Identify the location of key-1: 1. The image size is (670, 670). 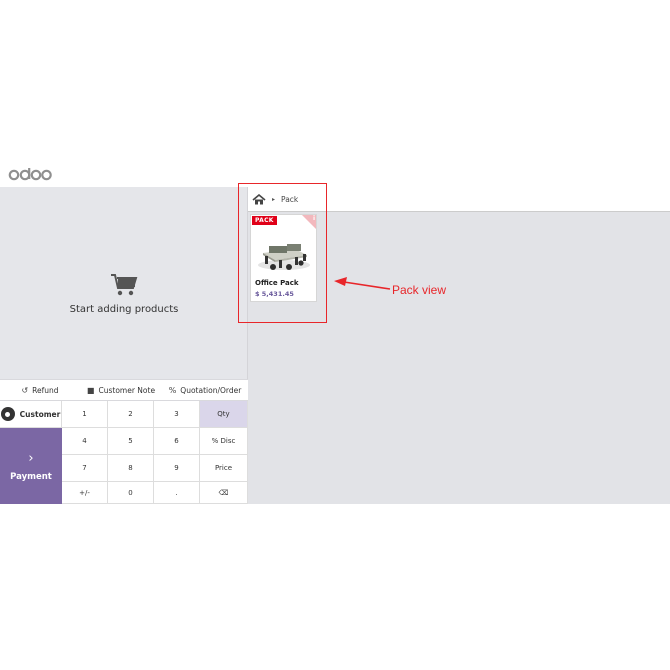
(85, 414).